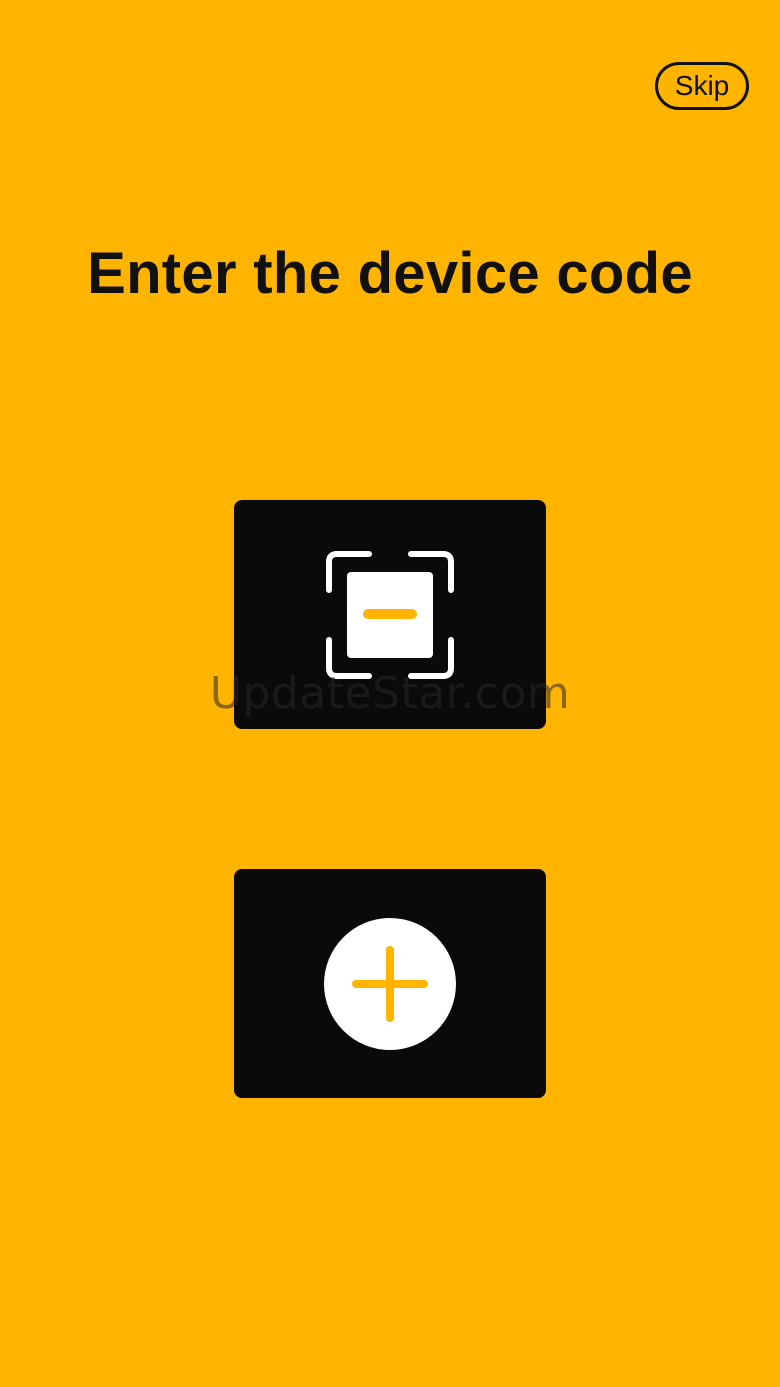 This screenshot has height=1387, width=780. I want to click on scan-frame-icon, so click(390, 615).